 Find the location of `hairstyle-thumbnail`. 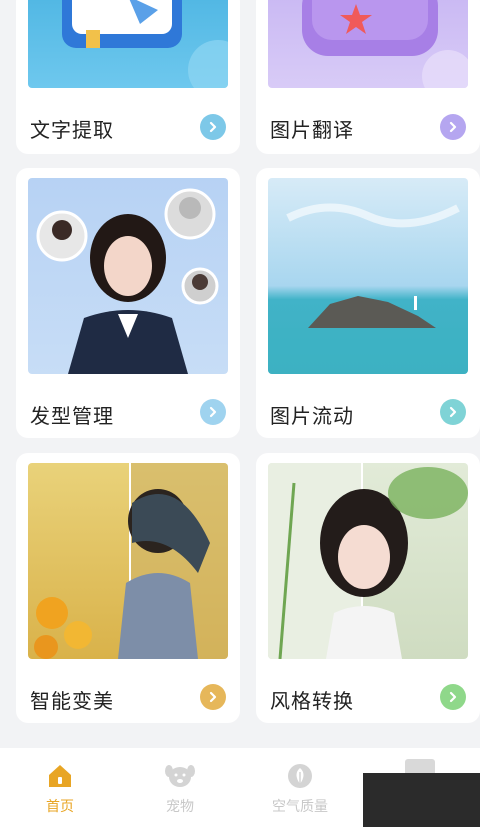

hairstyle-thumbnail is located at coordinates (128, 276).